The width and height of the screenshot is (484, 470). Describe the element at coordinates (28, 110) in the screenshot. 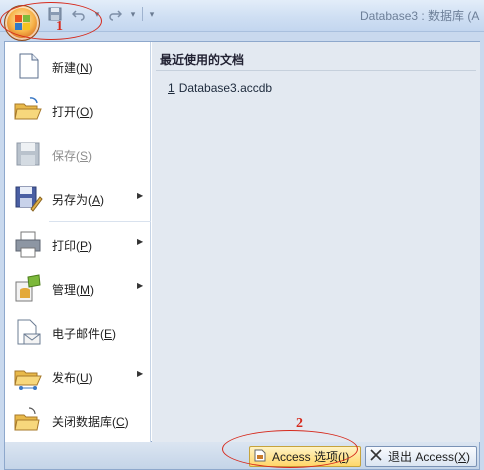

I see `open-folder-icon` at that location.